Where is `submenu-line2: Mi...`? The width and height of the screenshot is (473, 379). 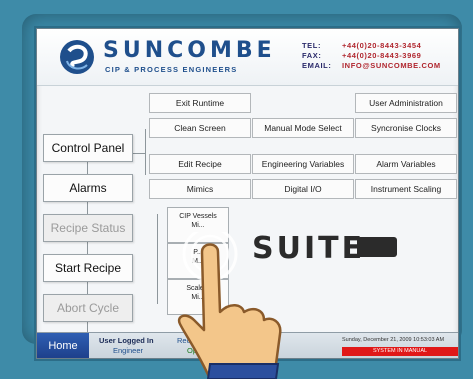
submenu-line2: Mi... is located at coordinates (198, 225).